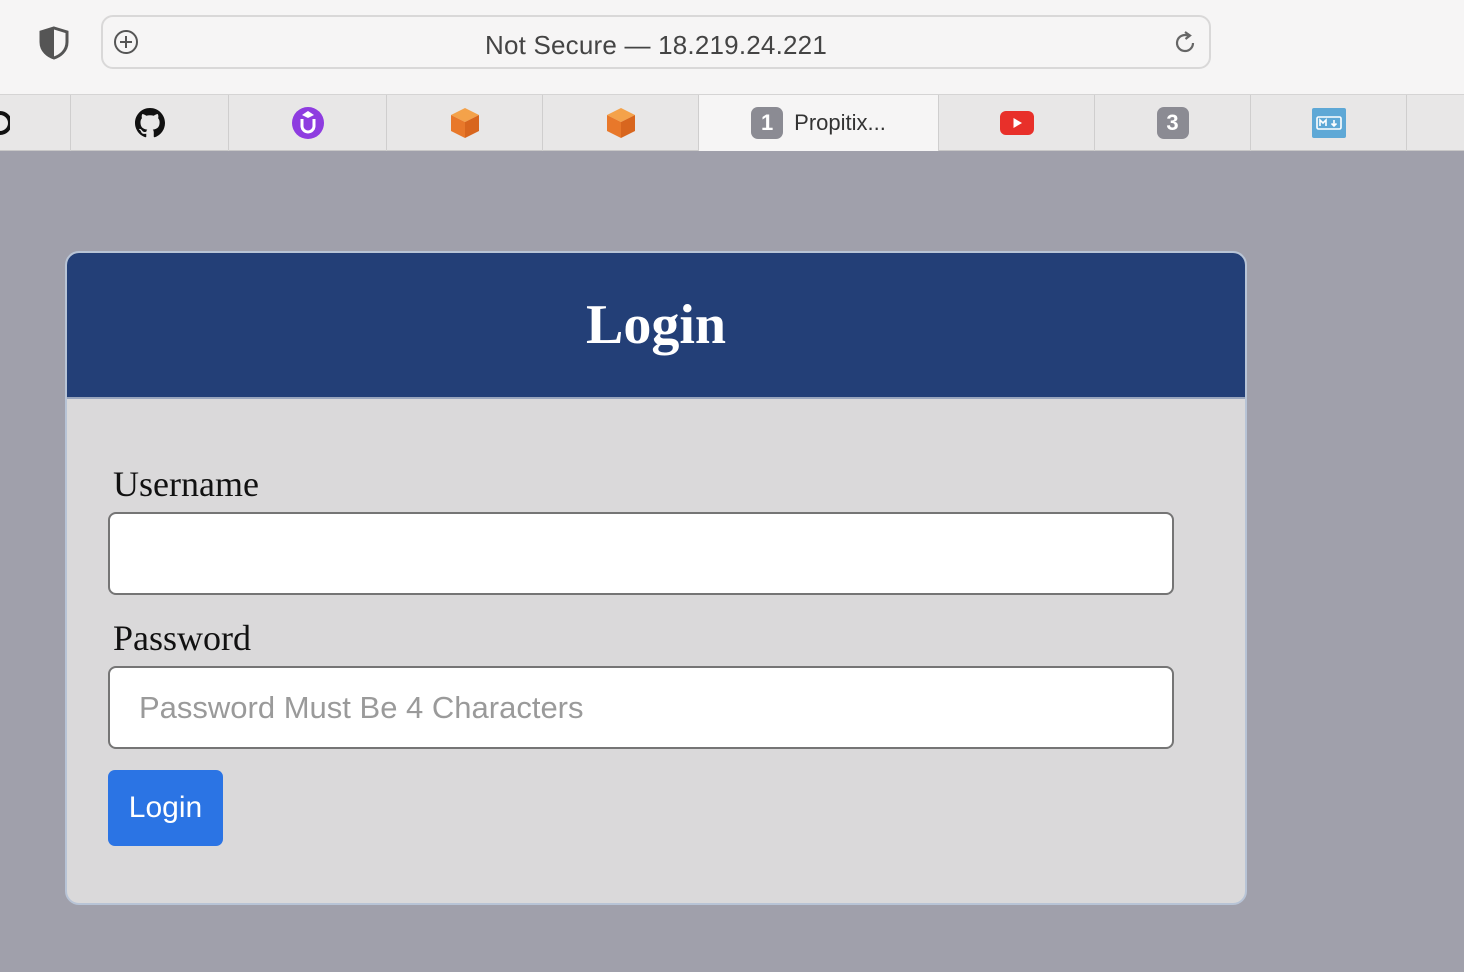  I want to click on tab-youtube, so click(1017, 123).